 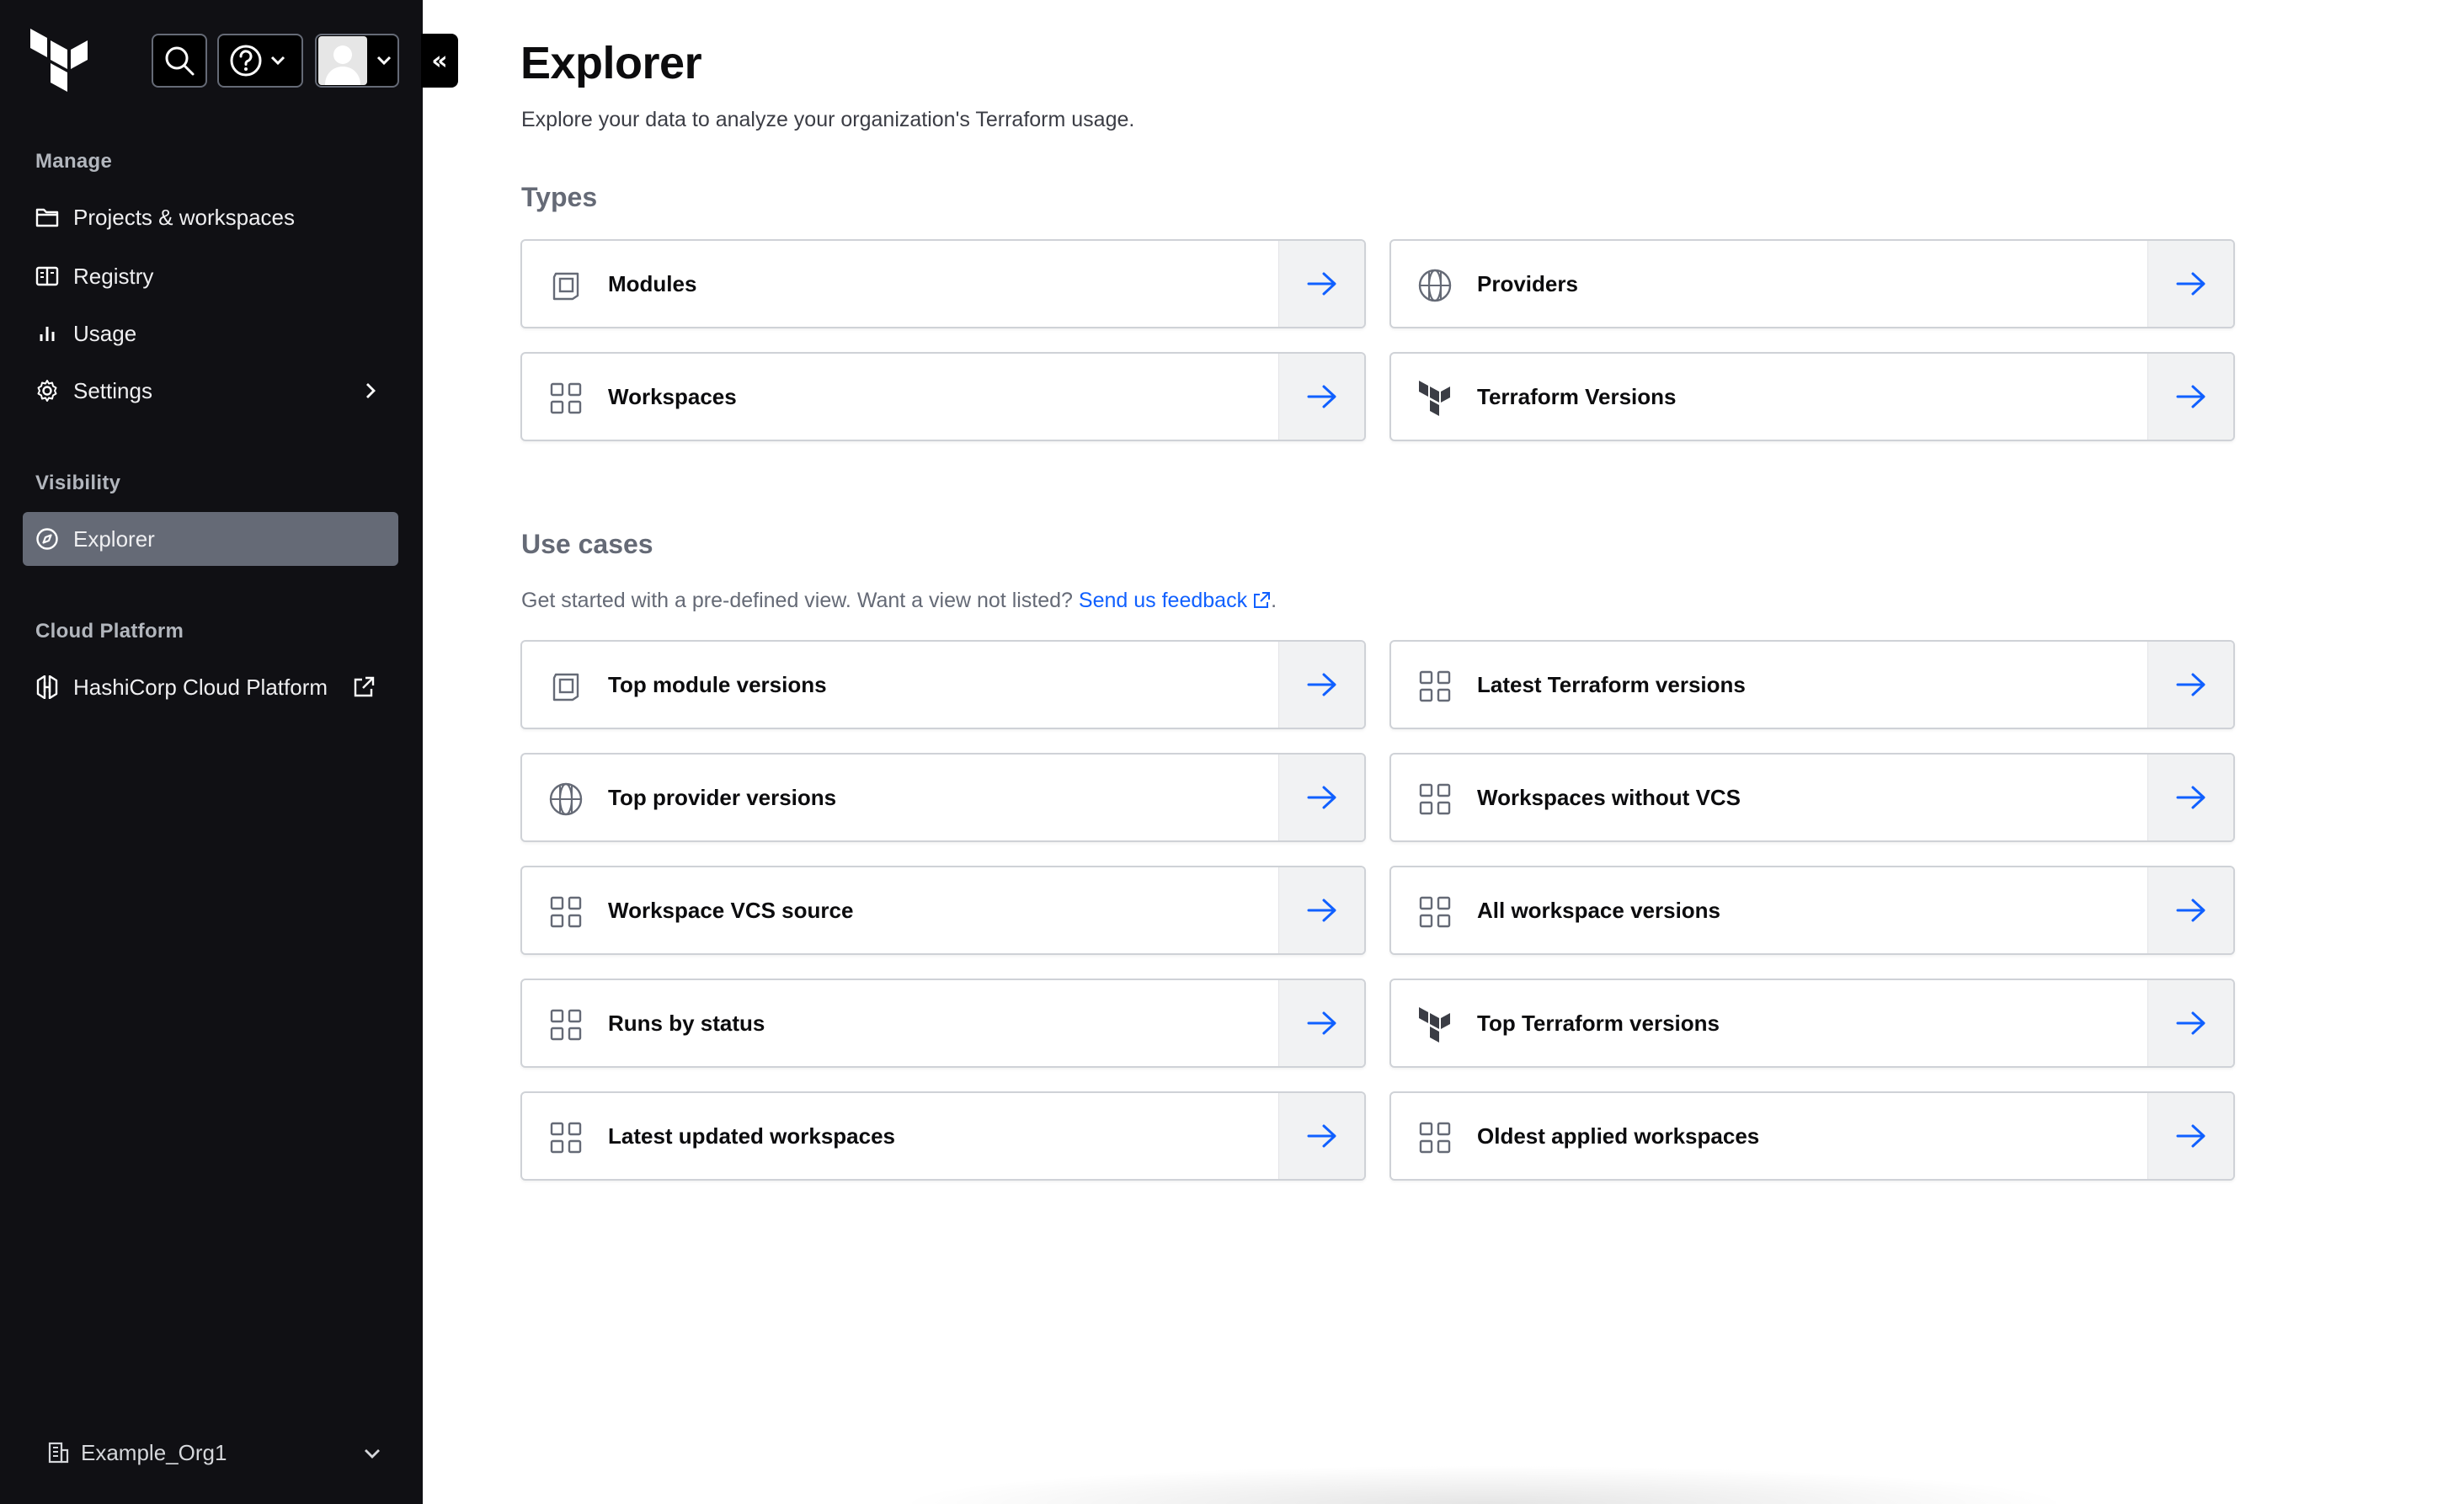 I want to click on card-terraform-versions: Terraform Versions, so click(x=1812, y=396).